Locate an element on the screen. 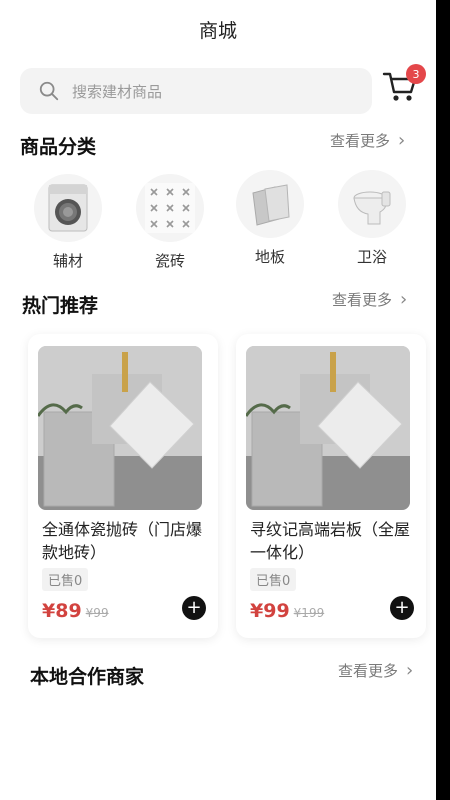 Image resolution: width=450 pixels, height=800 pixels. category-item-bathroom: 卫浴 is located at coordinates (372, 218).